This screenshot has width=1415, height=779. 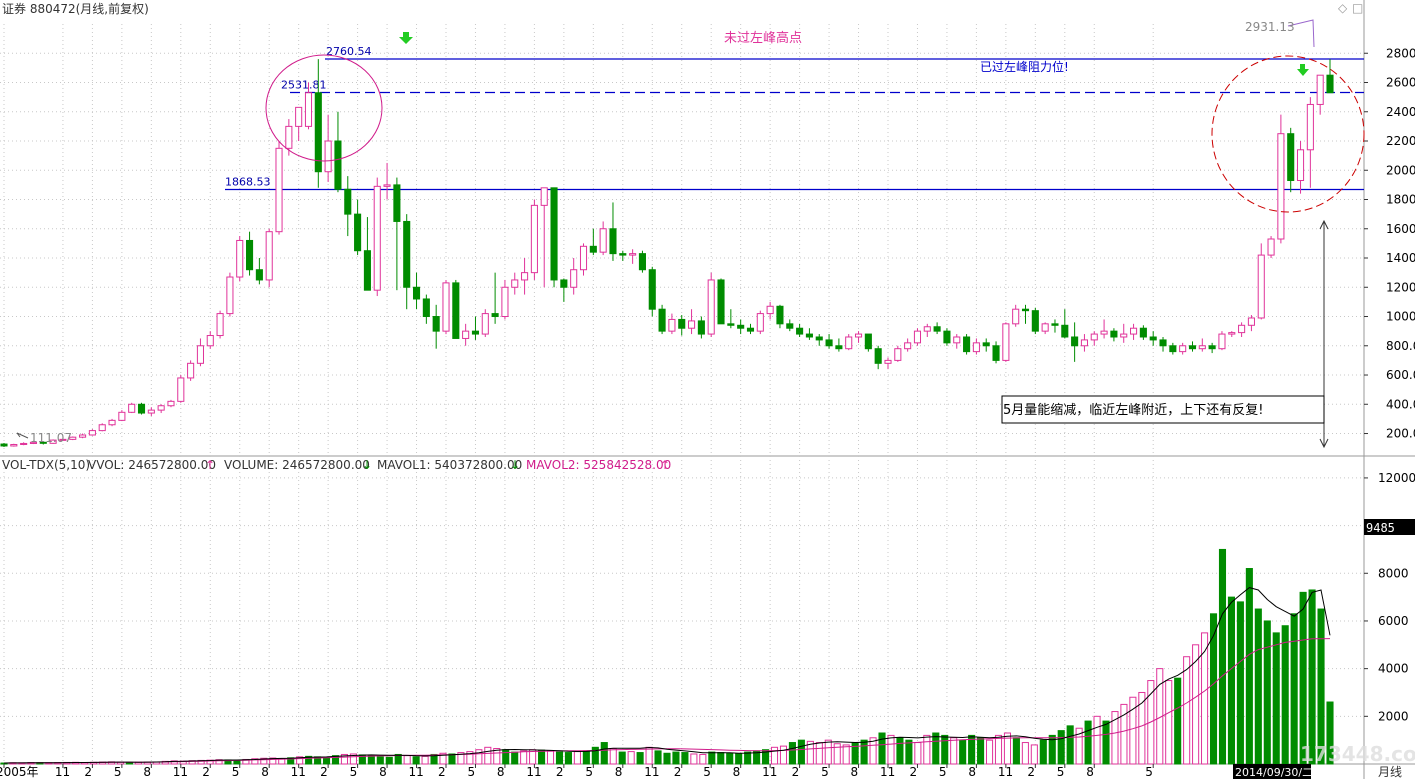 What do you see at coordinates (1303, 70) in the screenshot?
I see `down-arrow-right-icon` at bounding box center [1303, 70].